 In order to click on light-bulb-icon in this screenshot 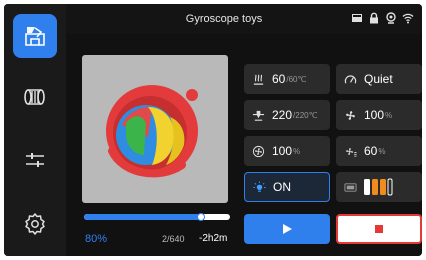, I will do `click(259, 186)`.